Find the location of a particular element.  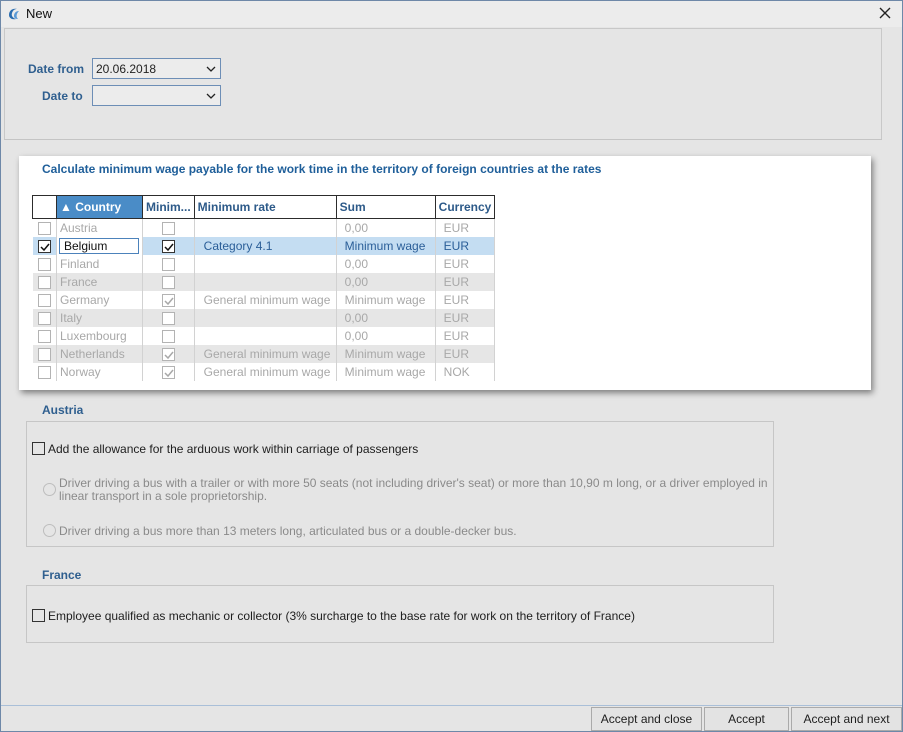

country-cell: Belgium is located at coordinates (99, 245).